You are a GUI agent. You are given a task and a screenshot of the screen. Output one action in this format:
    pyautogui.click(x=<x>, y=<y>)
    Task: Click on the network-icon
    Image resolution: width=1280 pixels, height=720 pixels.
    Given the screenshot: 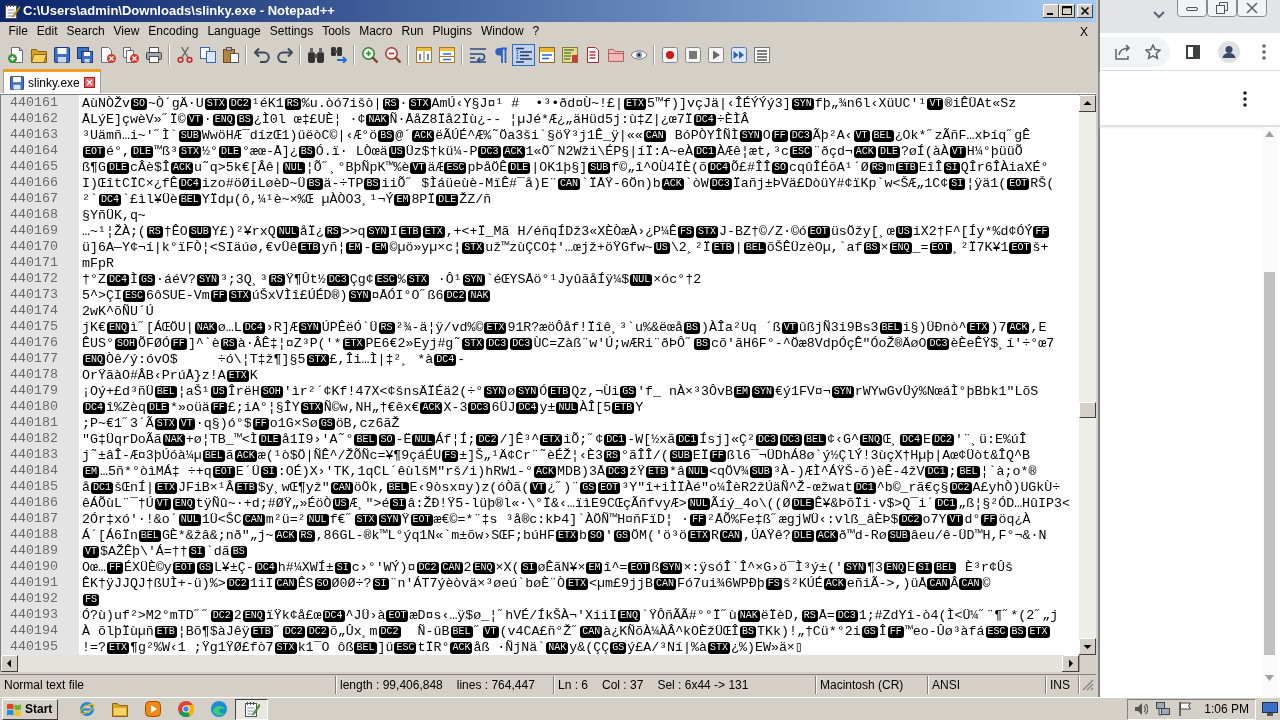 What is the action you would take?
    pyautogui.click(x=1163, y=709)
    